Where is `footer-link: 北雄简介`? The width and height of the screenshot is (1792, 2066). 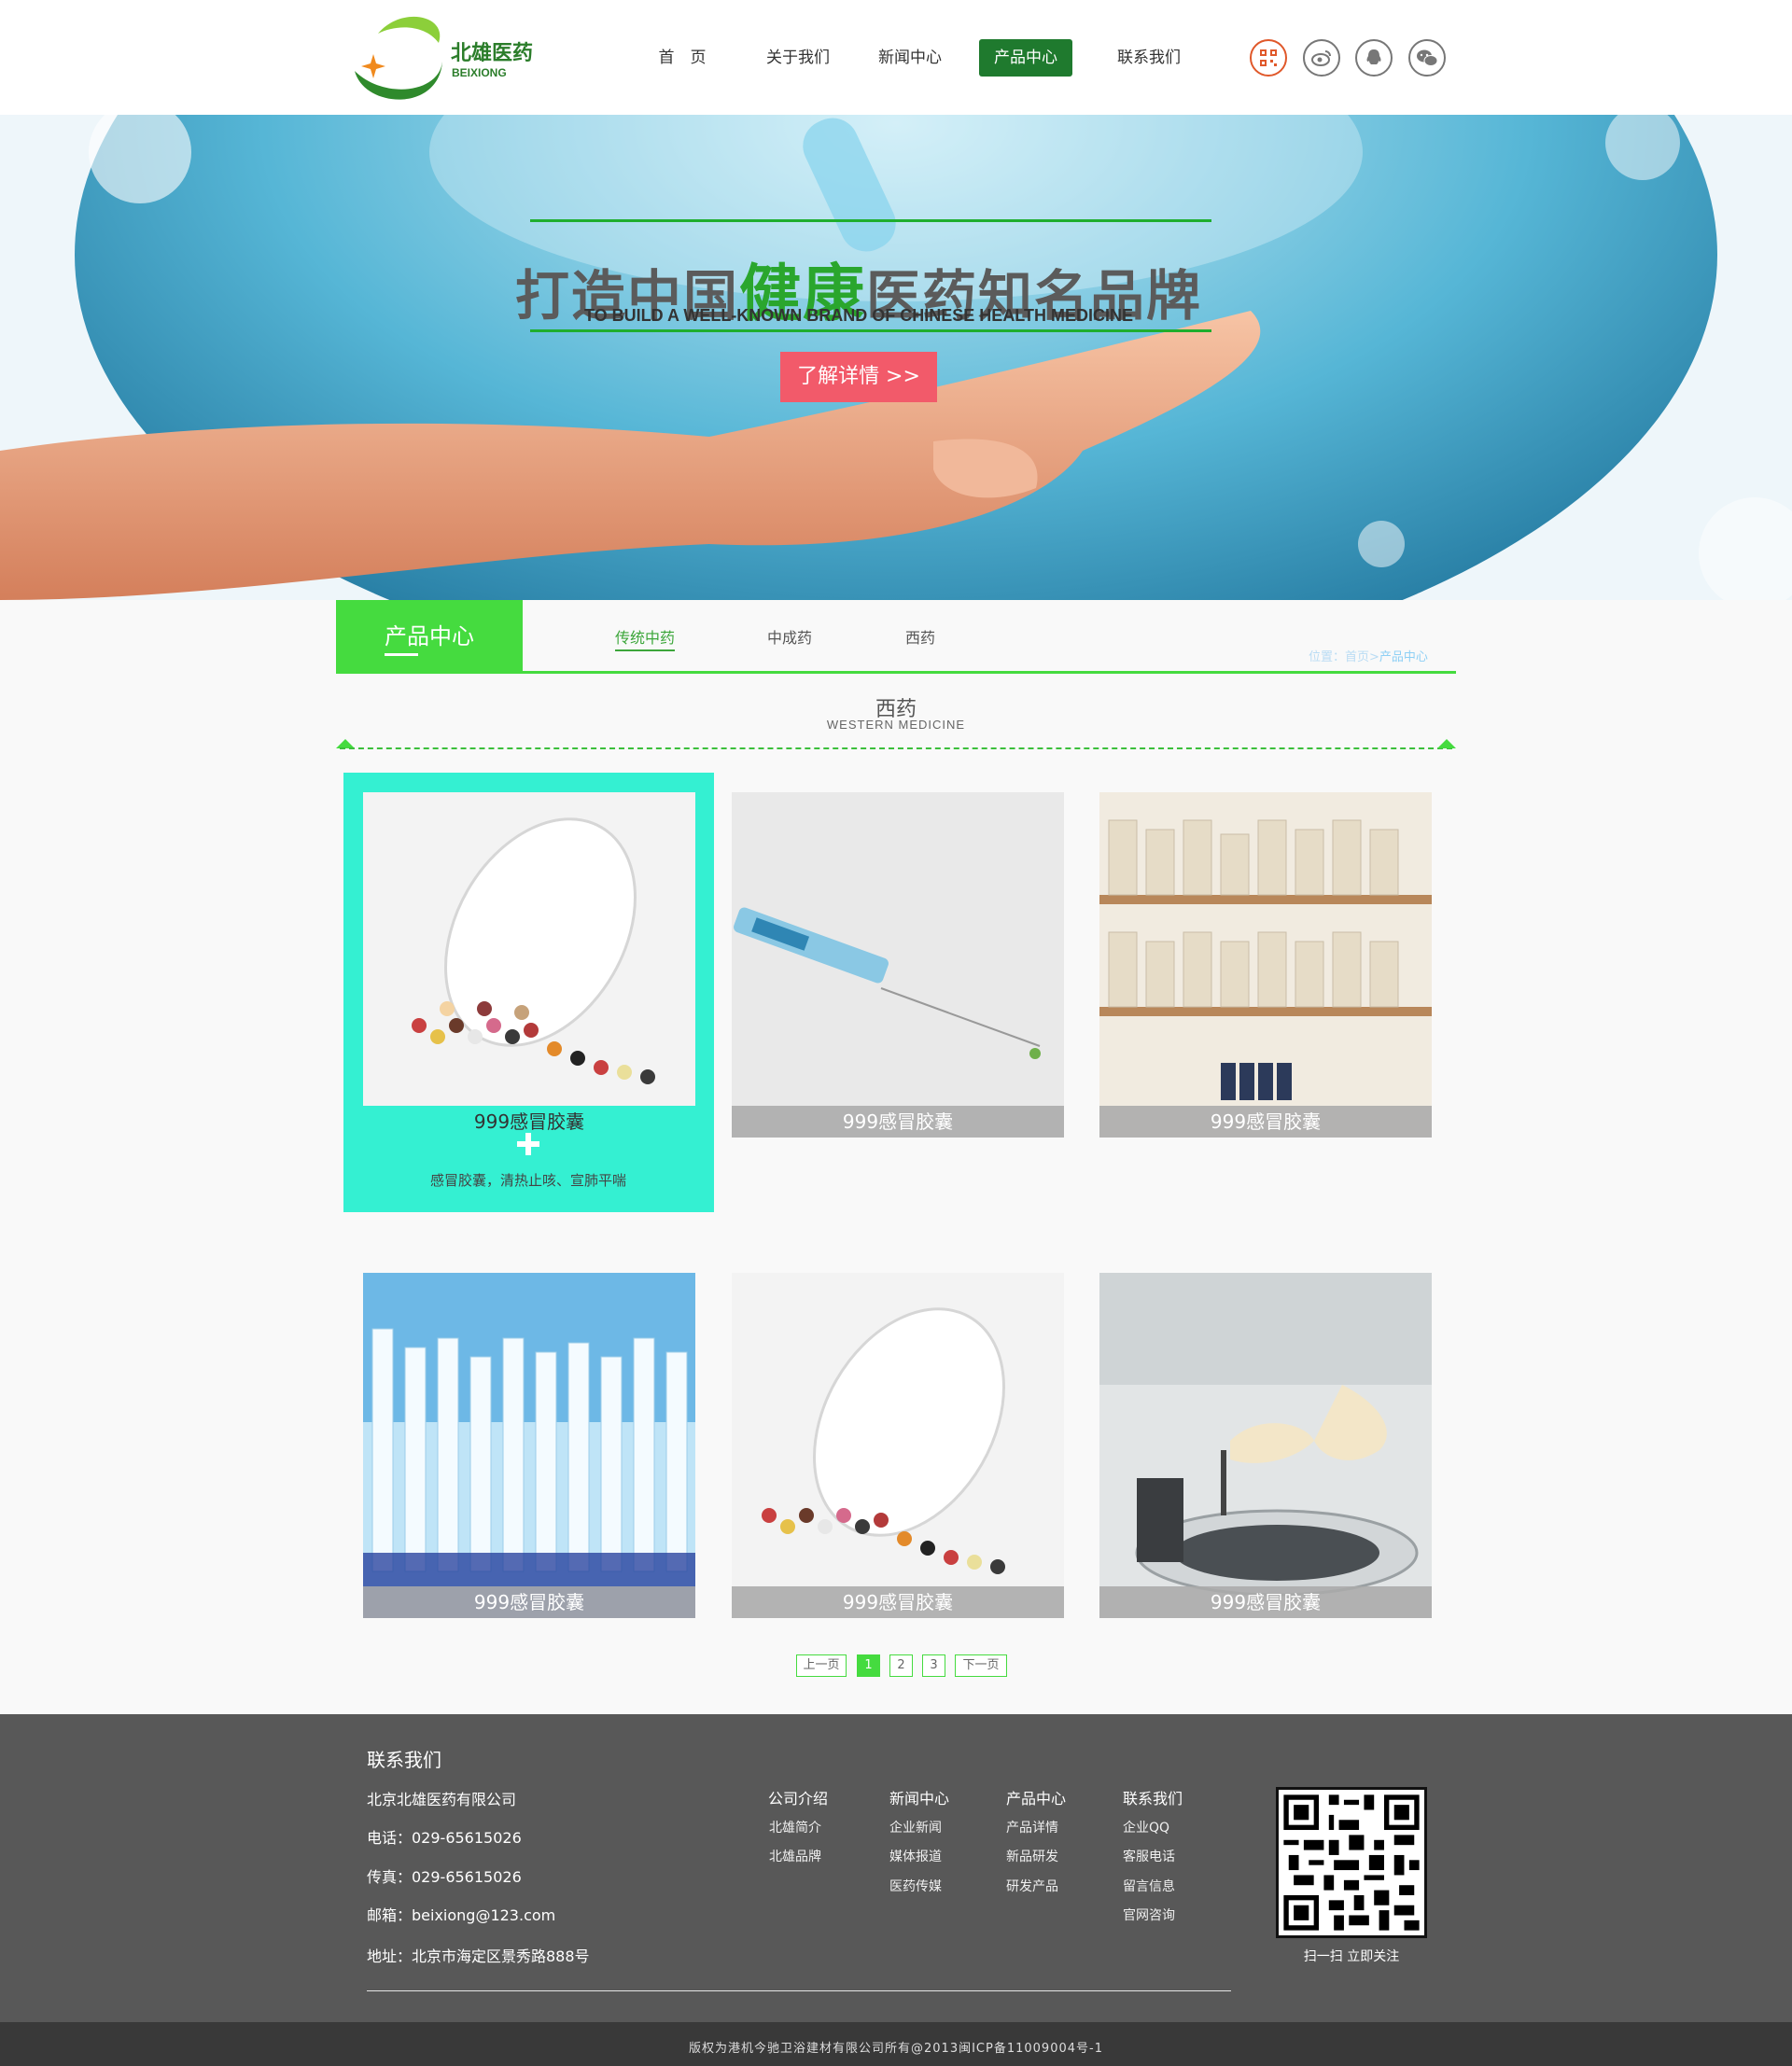 footer-link: 北雄简介 is located at coordinates (795, 1827).